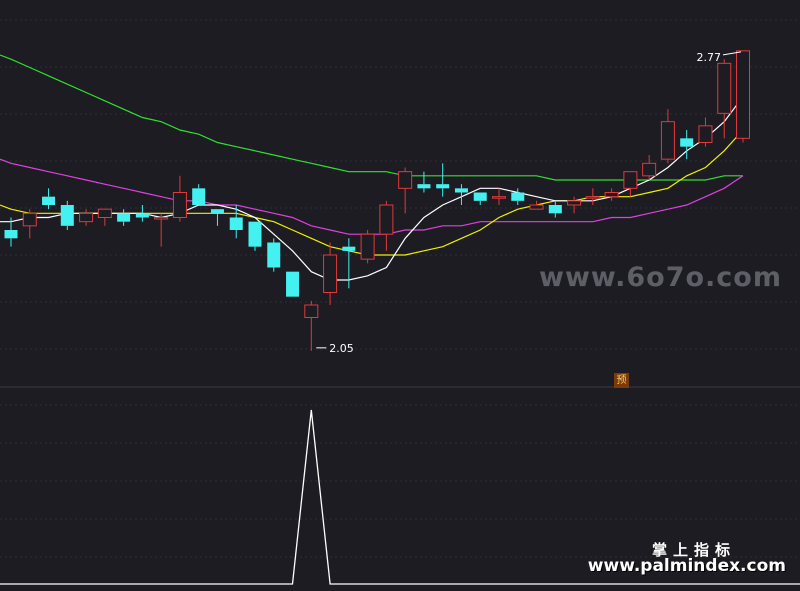  I want to click on watermark-brand-url: www.palmindex.com, so click(686, 566).